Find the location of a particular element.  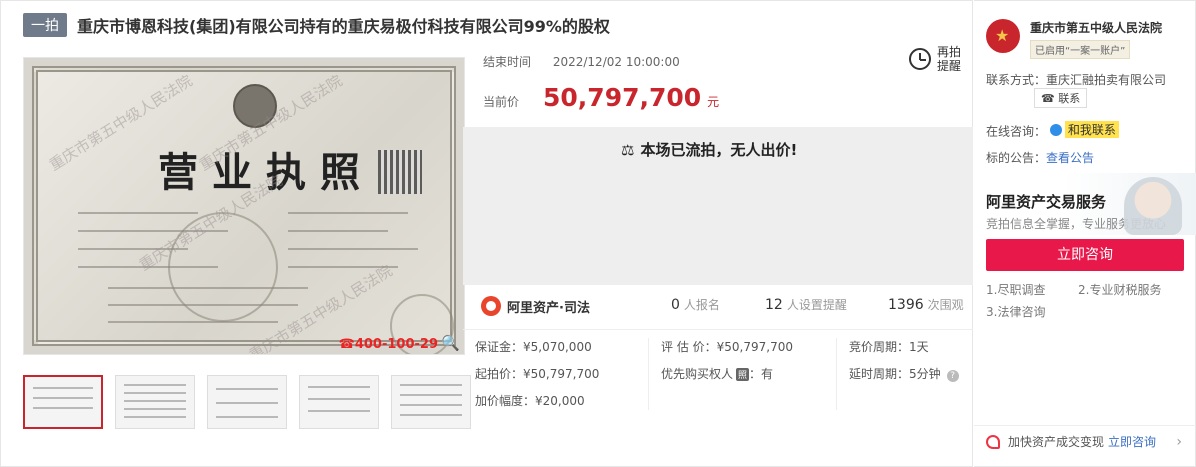

auction-round-badge: 一拍 is located at coordinates (45, 25).